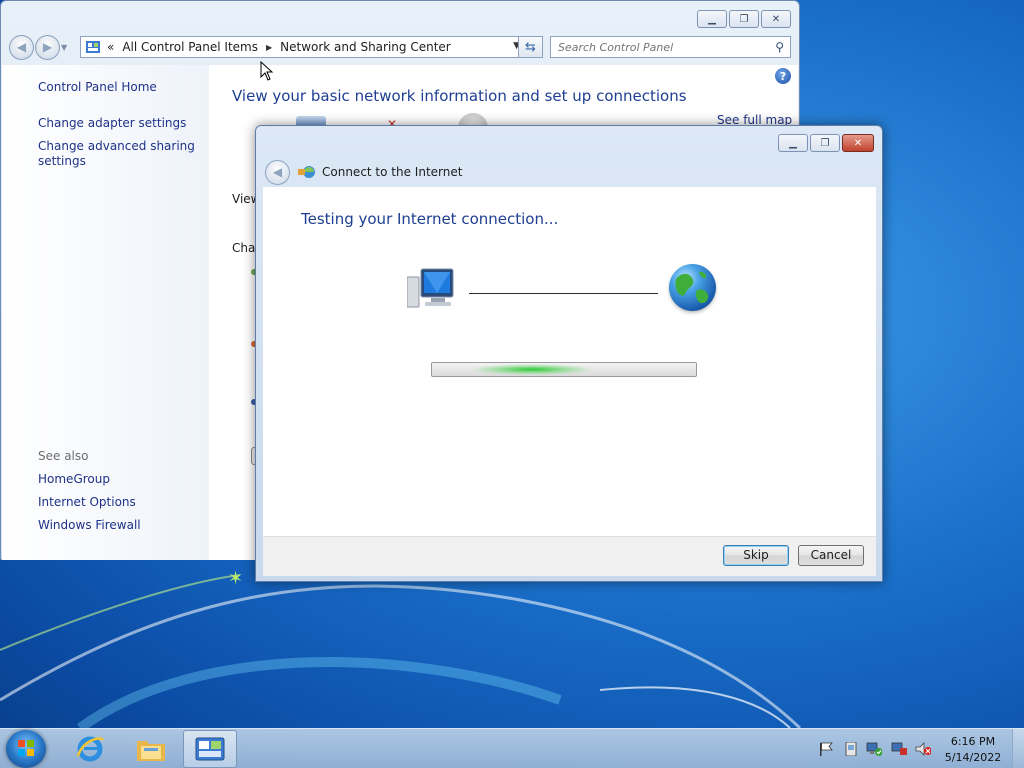 The width and height of the screenshot is (1024, 768). Describe the element at coordinates (89, 525) in the screenshot. I see `sidebar-windows-firewall: Windows Firewall` at that location.